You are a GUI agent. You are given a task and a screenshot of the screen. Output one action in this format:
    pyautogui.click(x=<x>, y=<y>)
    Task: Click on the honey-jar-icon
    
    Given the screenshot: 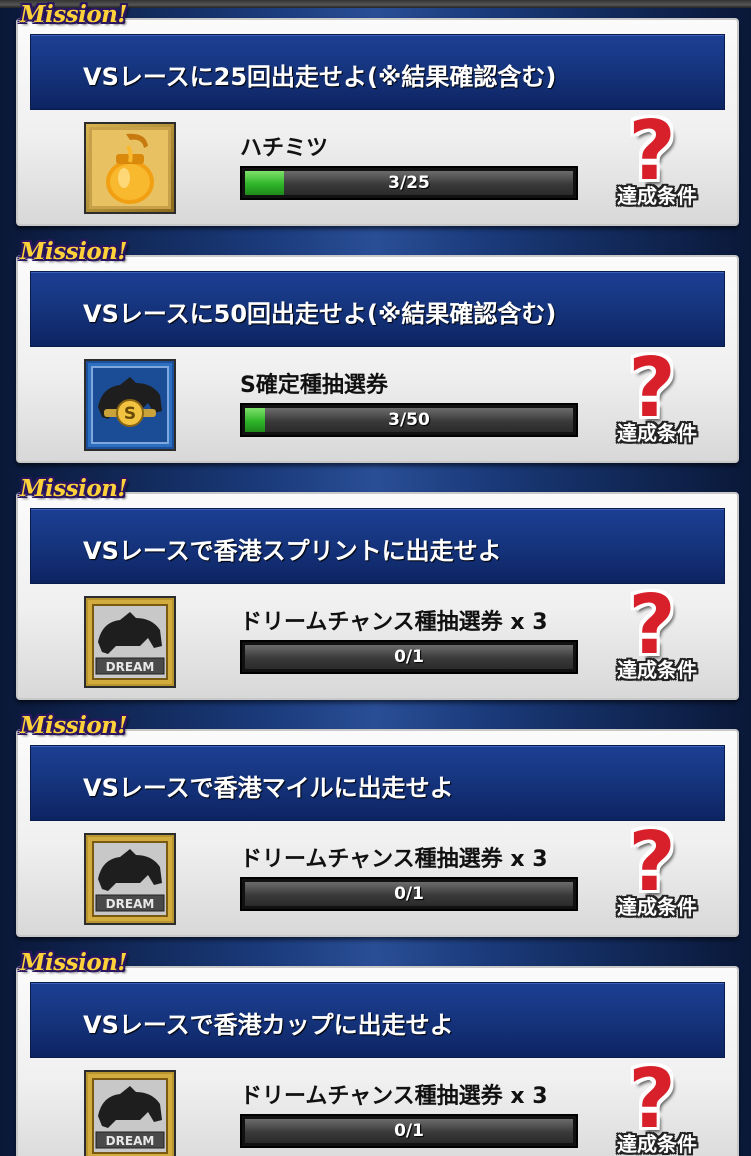 What is the action you would take?
    pyautogui.click(x=130, y=168)
    